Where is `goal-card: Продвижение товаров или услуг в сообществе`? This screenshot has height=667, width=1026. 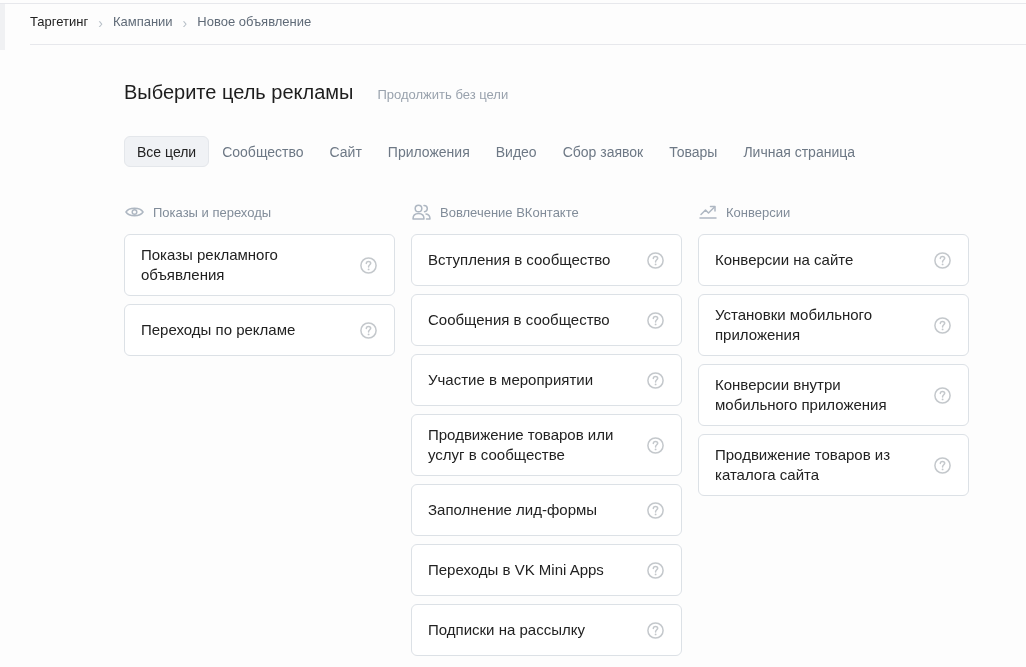
goal-card: Продвижение товаров или услуг в сообществе is located at coordinates (546, 445).